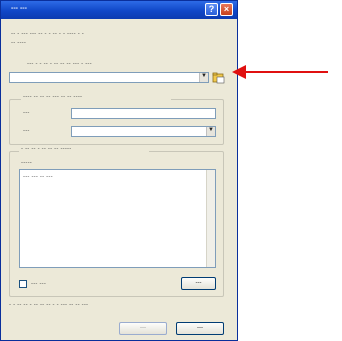 The width and height of the screenshot is (342, 341). Describe the element at coordinates (210, 218) in the screenshot. I see `list-scrollbar` at that location.